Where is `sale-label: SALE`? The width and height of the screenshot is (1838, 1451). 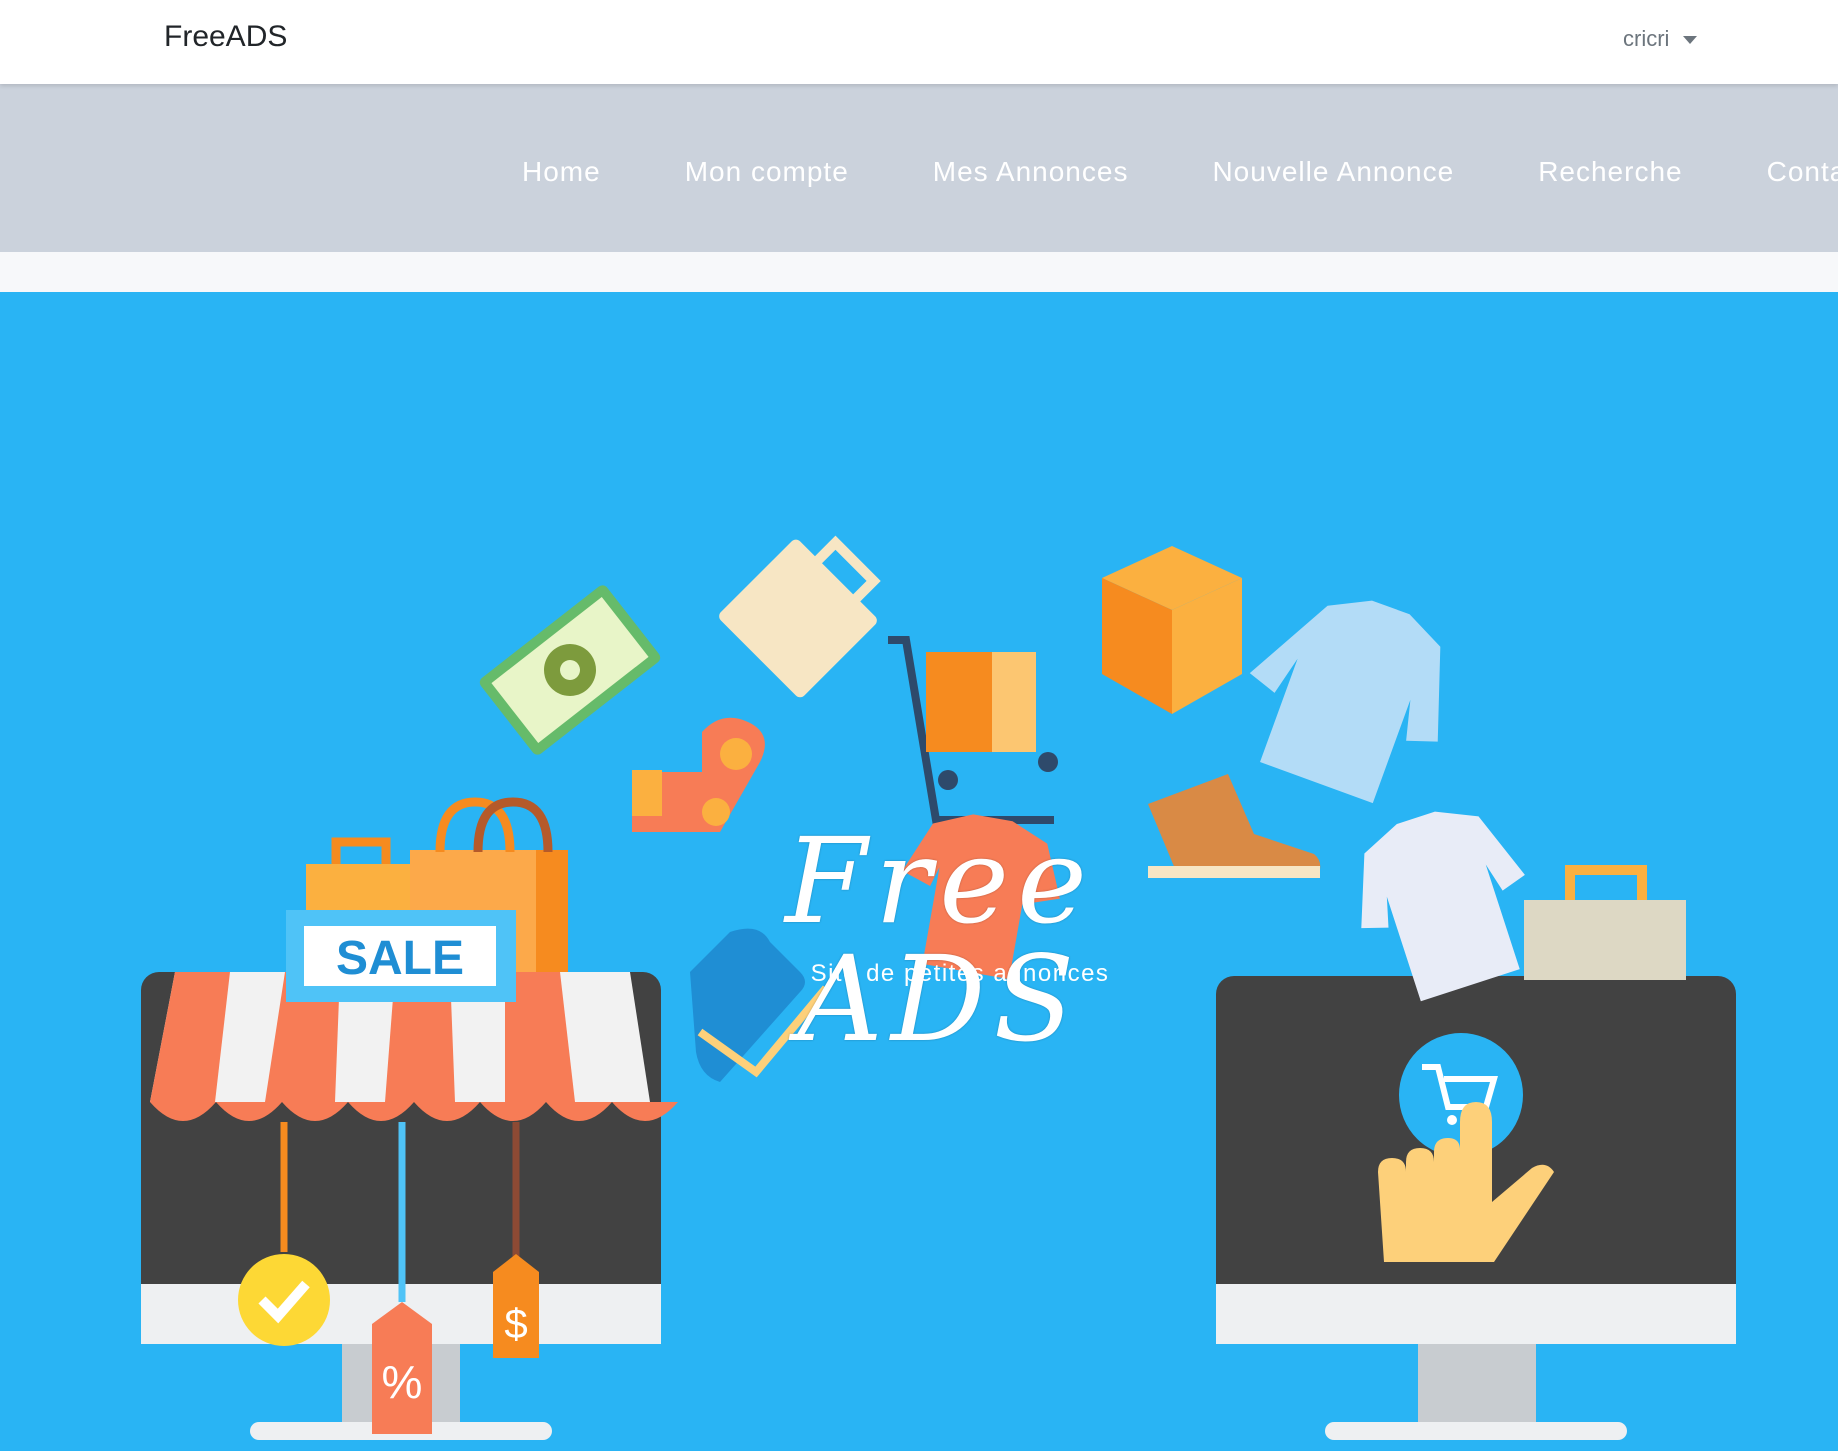
sale-label: SALE is located at coordinates (400, 958).